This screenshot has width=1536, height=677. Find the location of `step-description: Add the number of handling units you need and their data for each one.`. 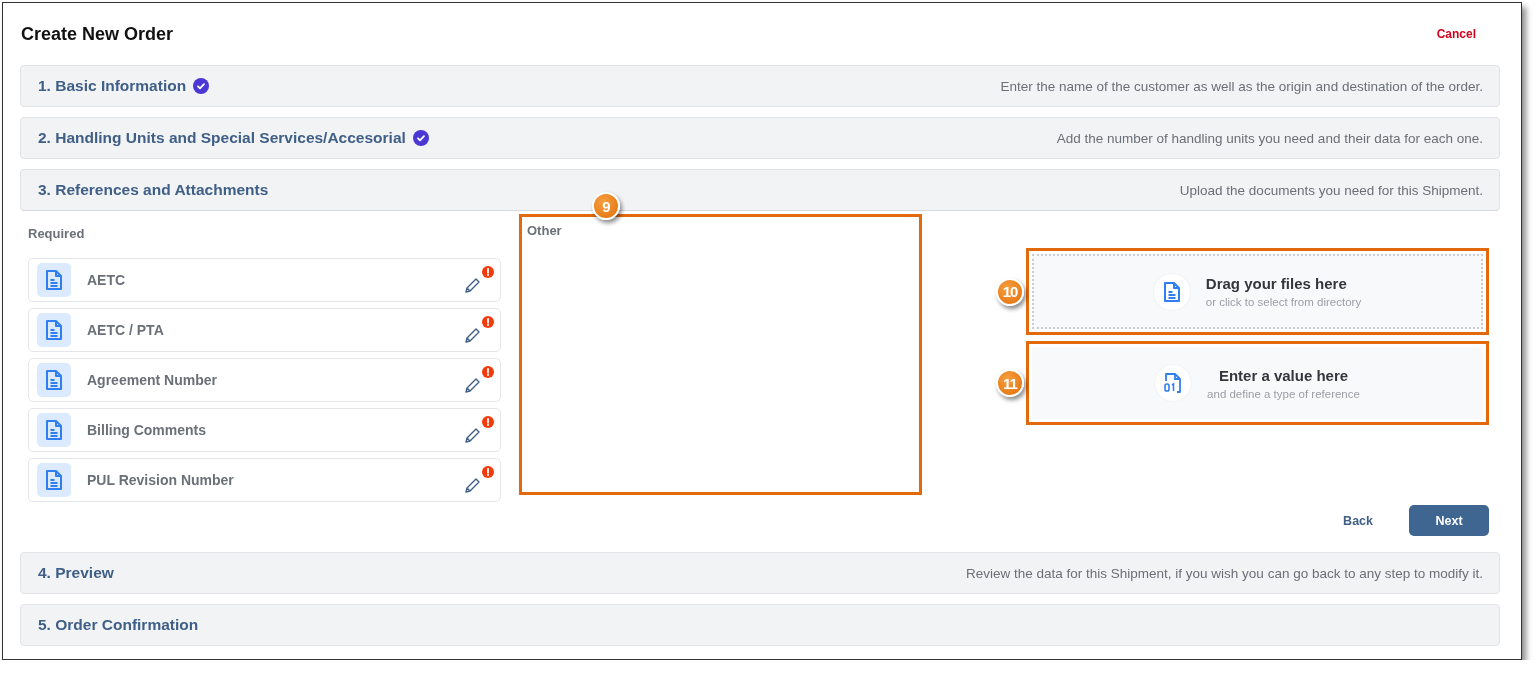

step-description: Add the number of handling units you need and their data for each one. is located at coordinates (1269, 138).